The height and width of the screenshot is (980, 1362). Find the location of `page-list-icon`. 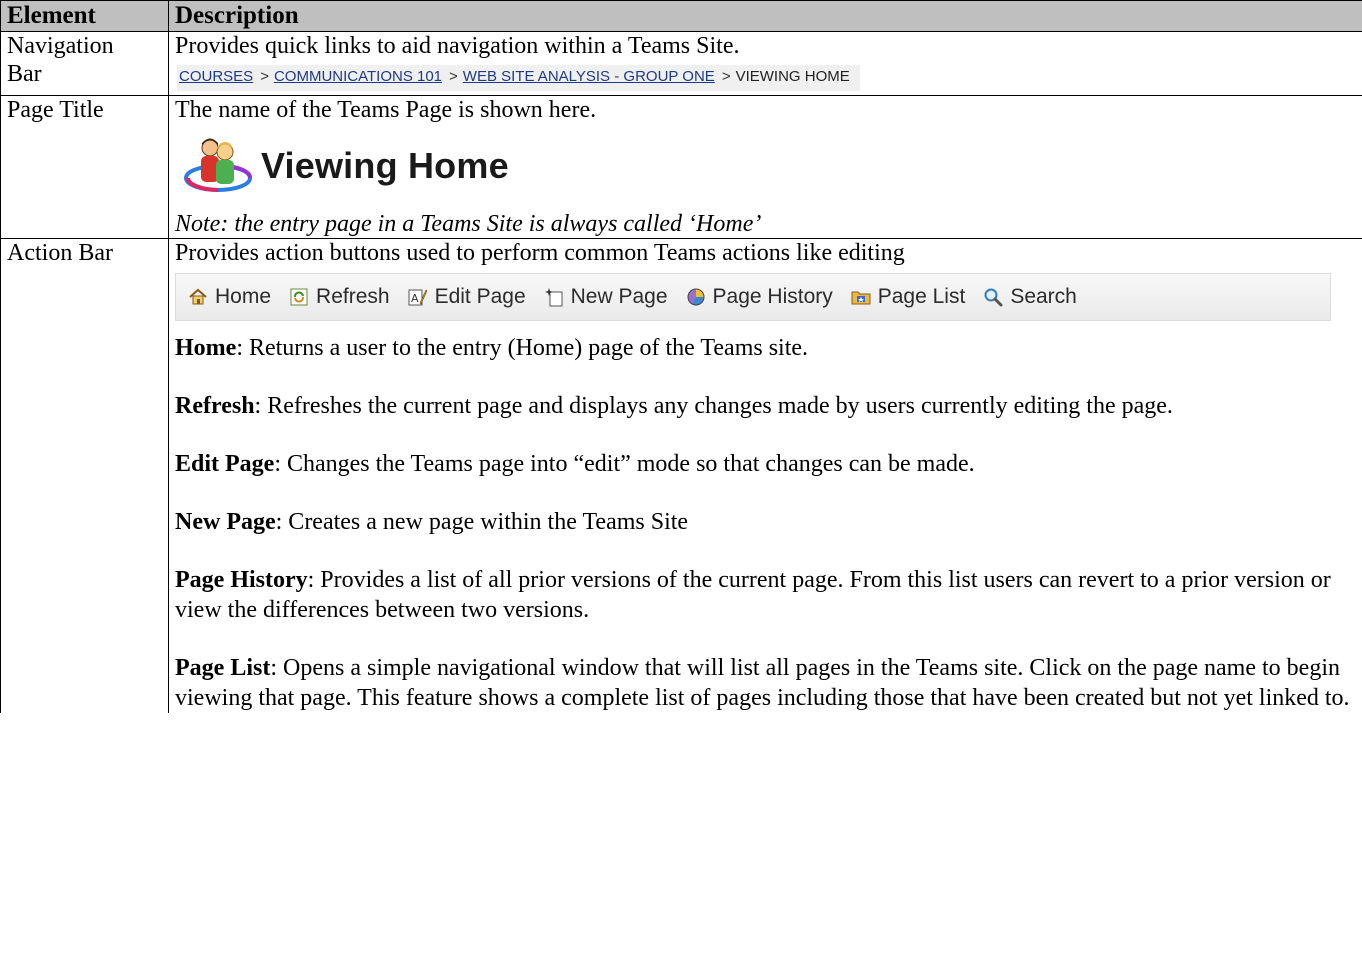

page-list-icon is located at coordinates (861, 298).